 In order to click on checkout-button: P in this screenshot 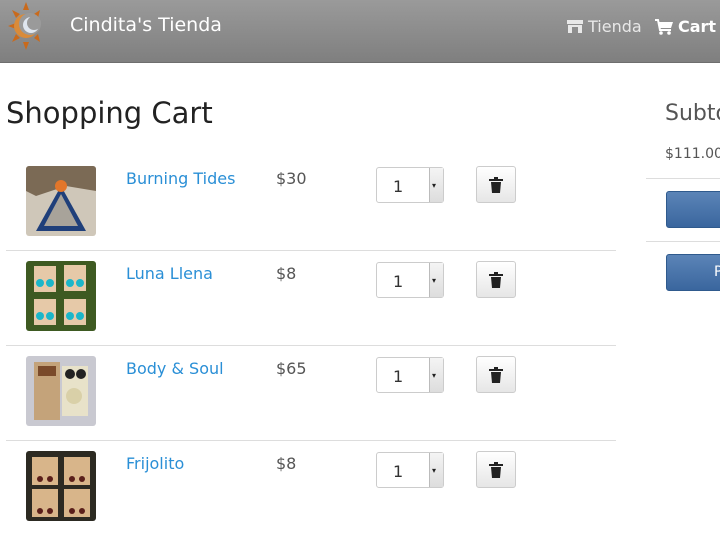, I will do `click(693, 272)`.